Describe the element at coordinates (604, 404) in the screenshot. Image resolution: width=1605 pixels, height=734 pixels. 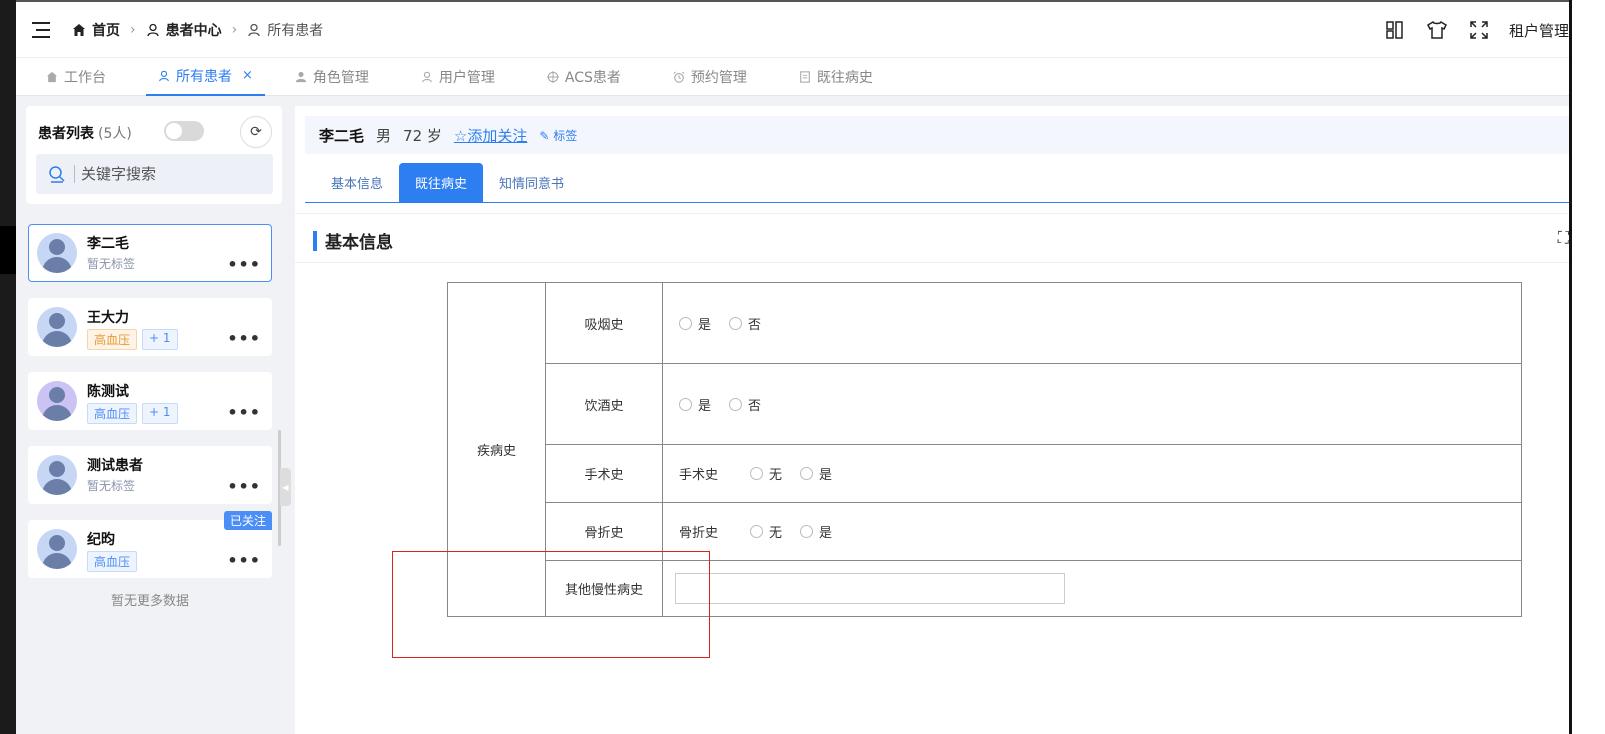
I see `item-drinking: 饮酒史` at that location.